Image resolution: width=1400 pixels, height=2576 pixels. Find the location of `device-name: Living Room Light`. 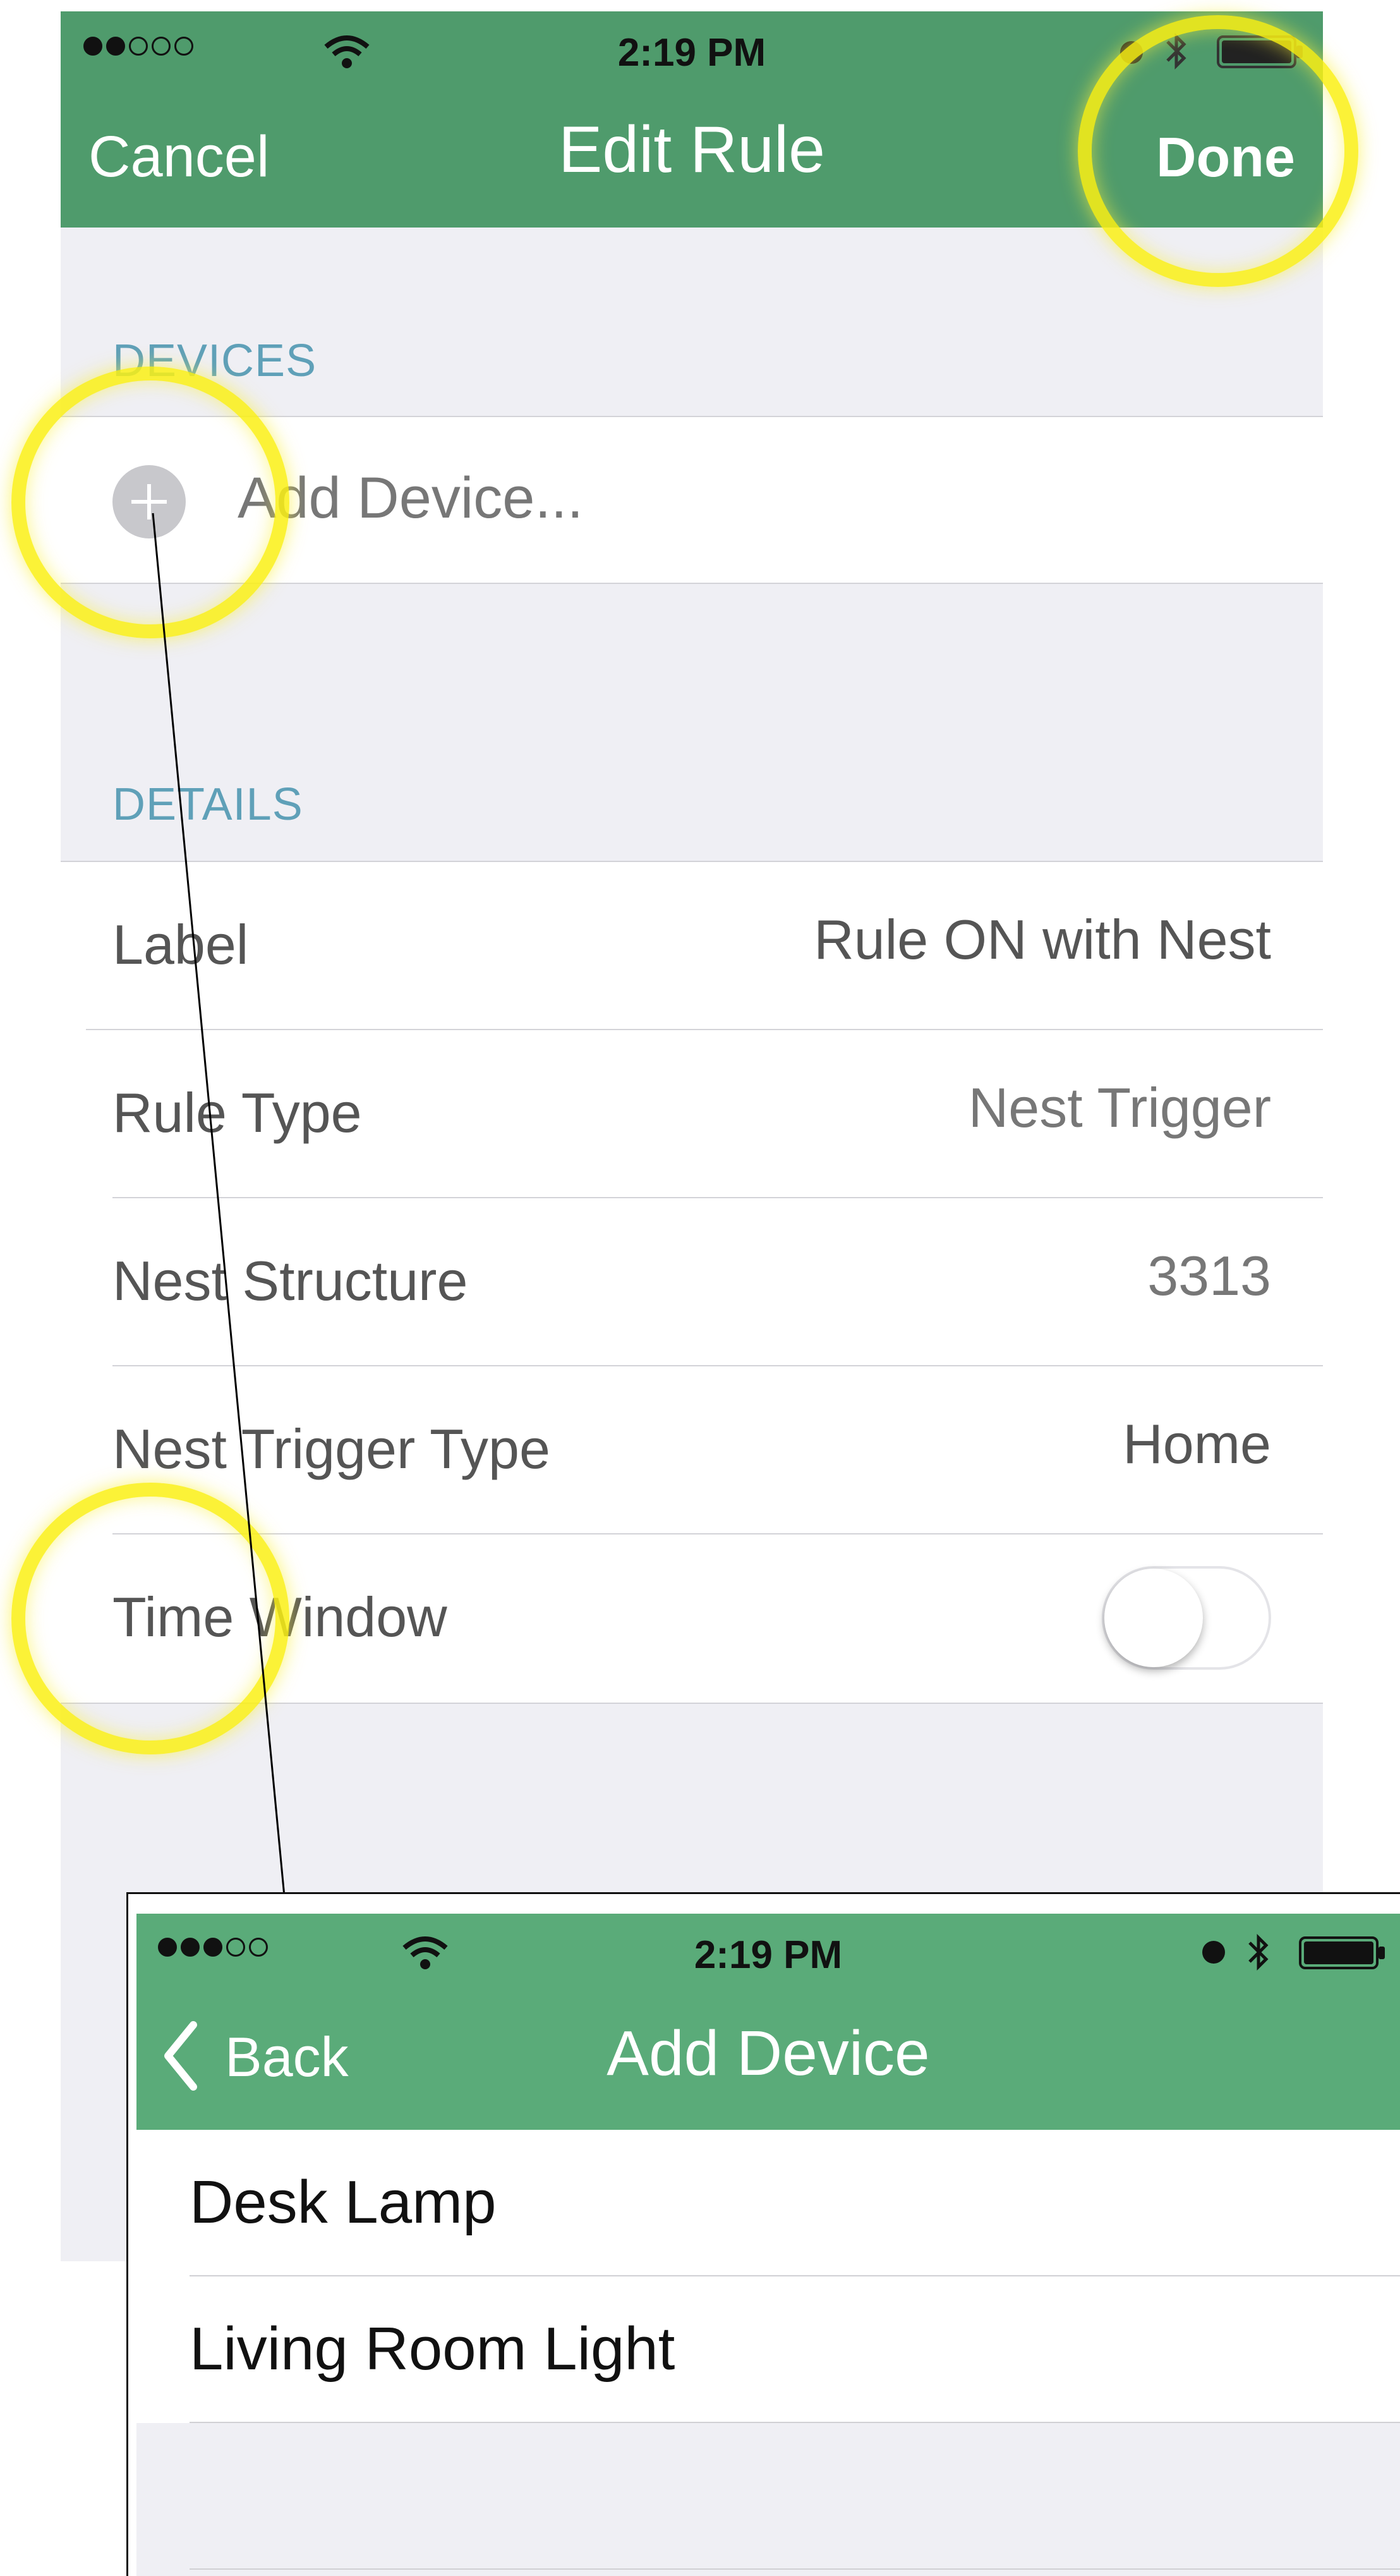

device-name: Living Room Light is located at coordinates (432, 2349).